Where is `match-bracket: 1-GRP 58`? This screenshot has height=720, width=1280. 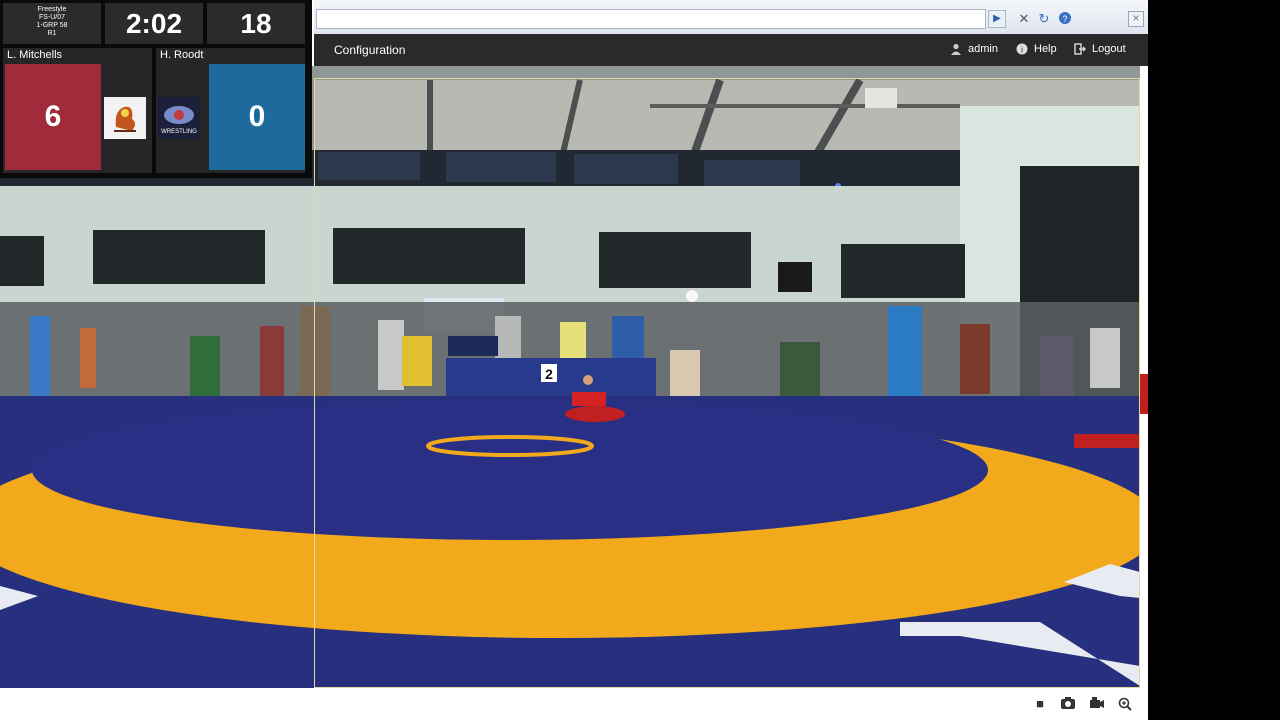 match-bracket: 1-GRP 58 is located at coordinates (52, 25).